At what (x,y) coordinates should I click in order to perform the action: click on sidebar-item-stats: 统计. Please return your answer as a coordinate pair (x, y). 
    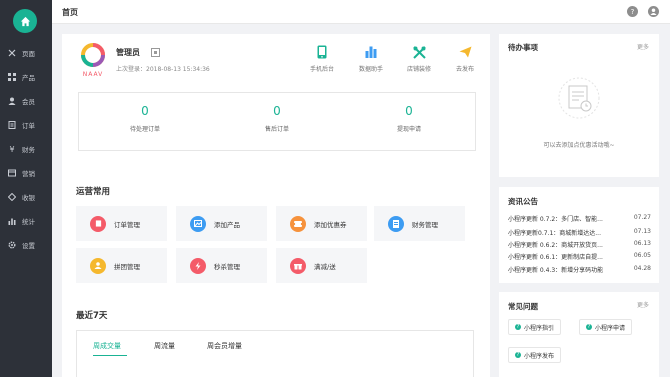
    Looking at the image, I should click on (26, 221).